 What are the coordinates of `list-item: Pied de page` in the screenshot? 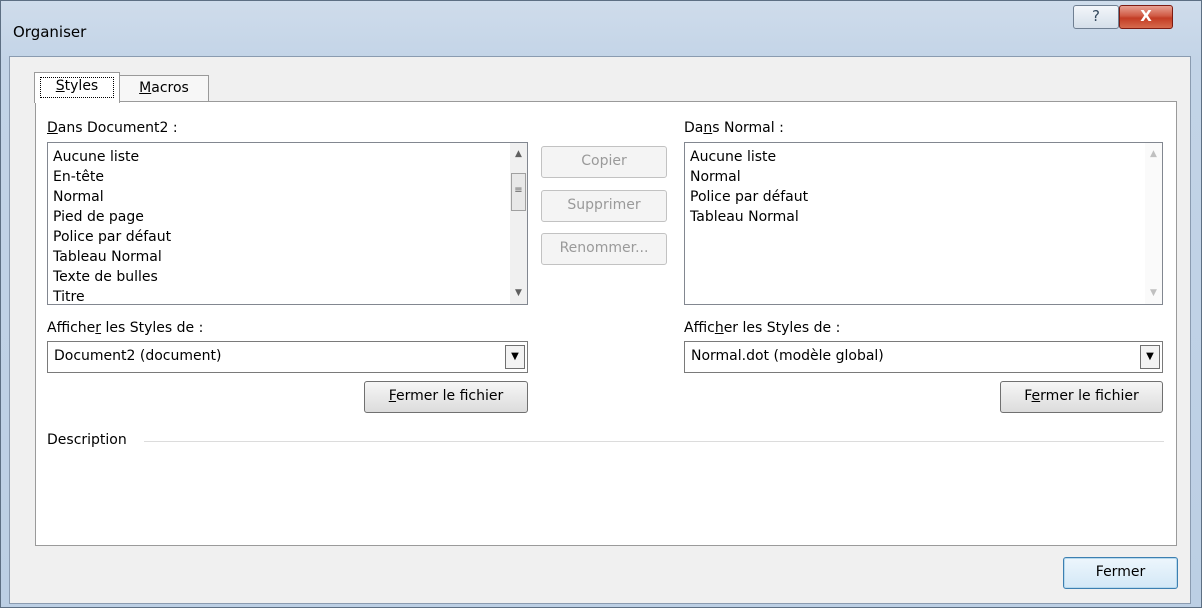 It's located at (112, 217).